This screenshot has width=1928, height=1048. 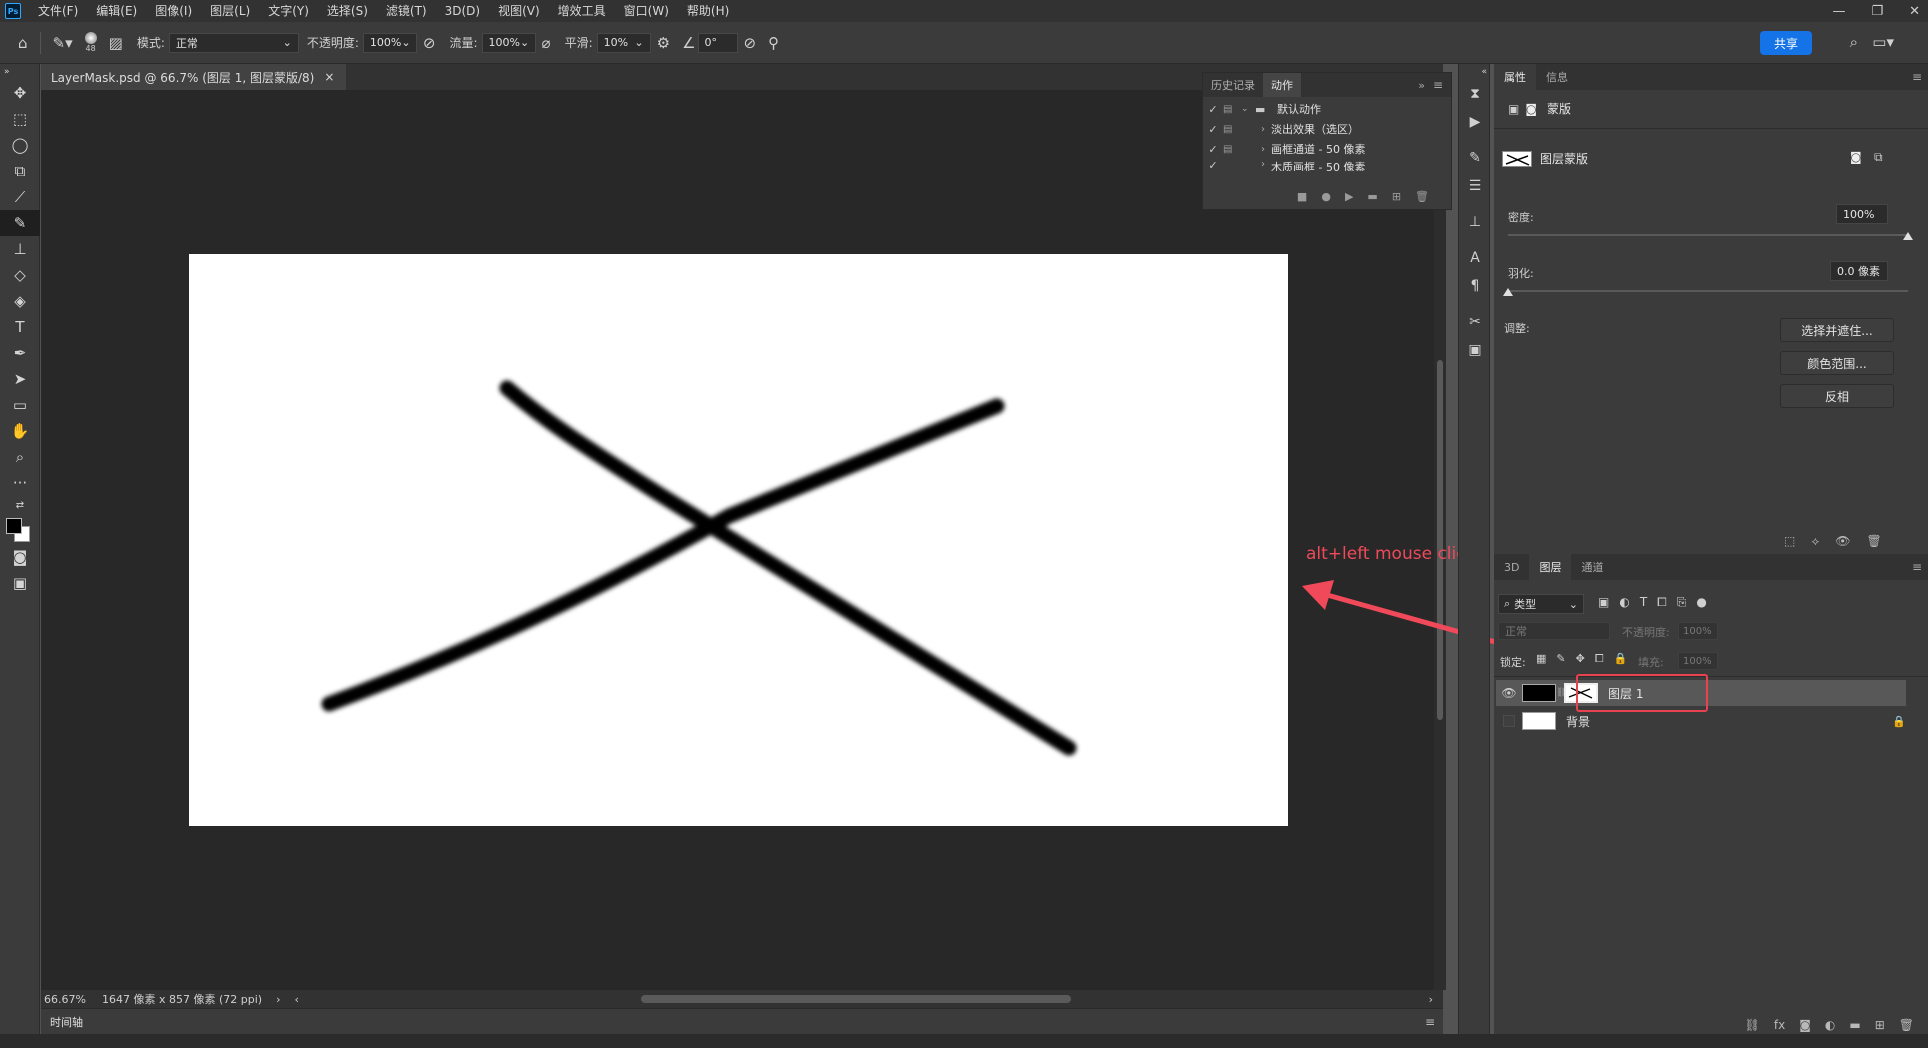 I want to click on menu-layer: 图层(L), so click(x=230, y=11).